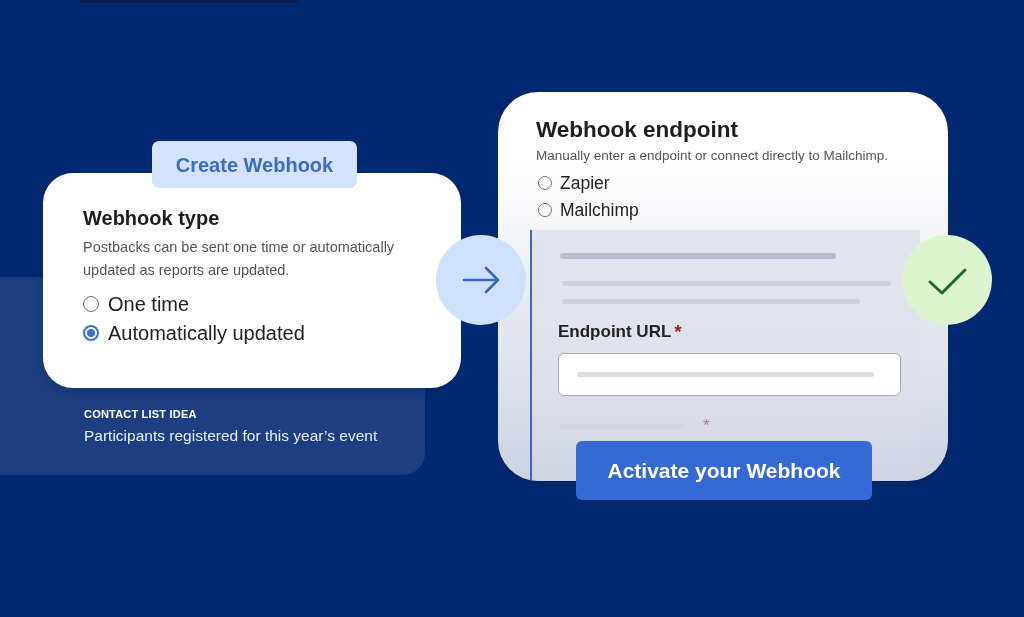  I want to click on tip-heading: CONTACT LIST IDEA, so click(141, 414).